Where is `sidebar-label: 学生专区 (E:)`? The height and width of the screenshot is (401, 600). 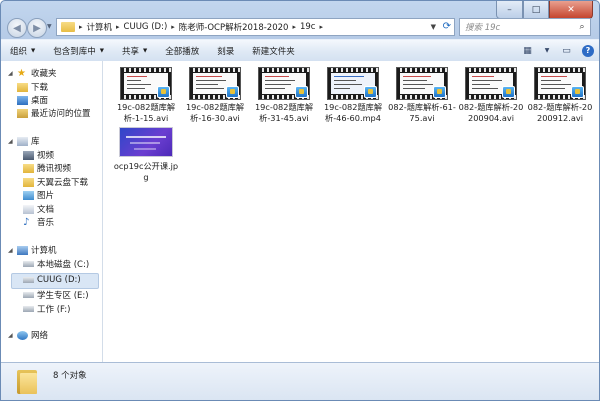
sidebar-label: 学生专区 (E:) is located at coordinates (63, 296).